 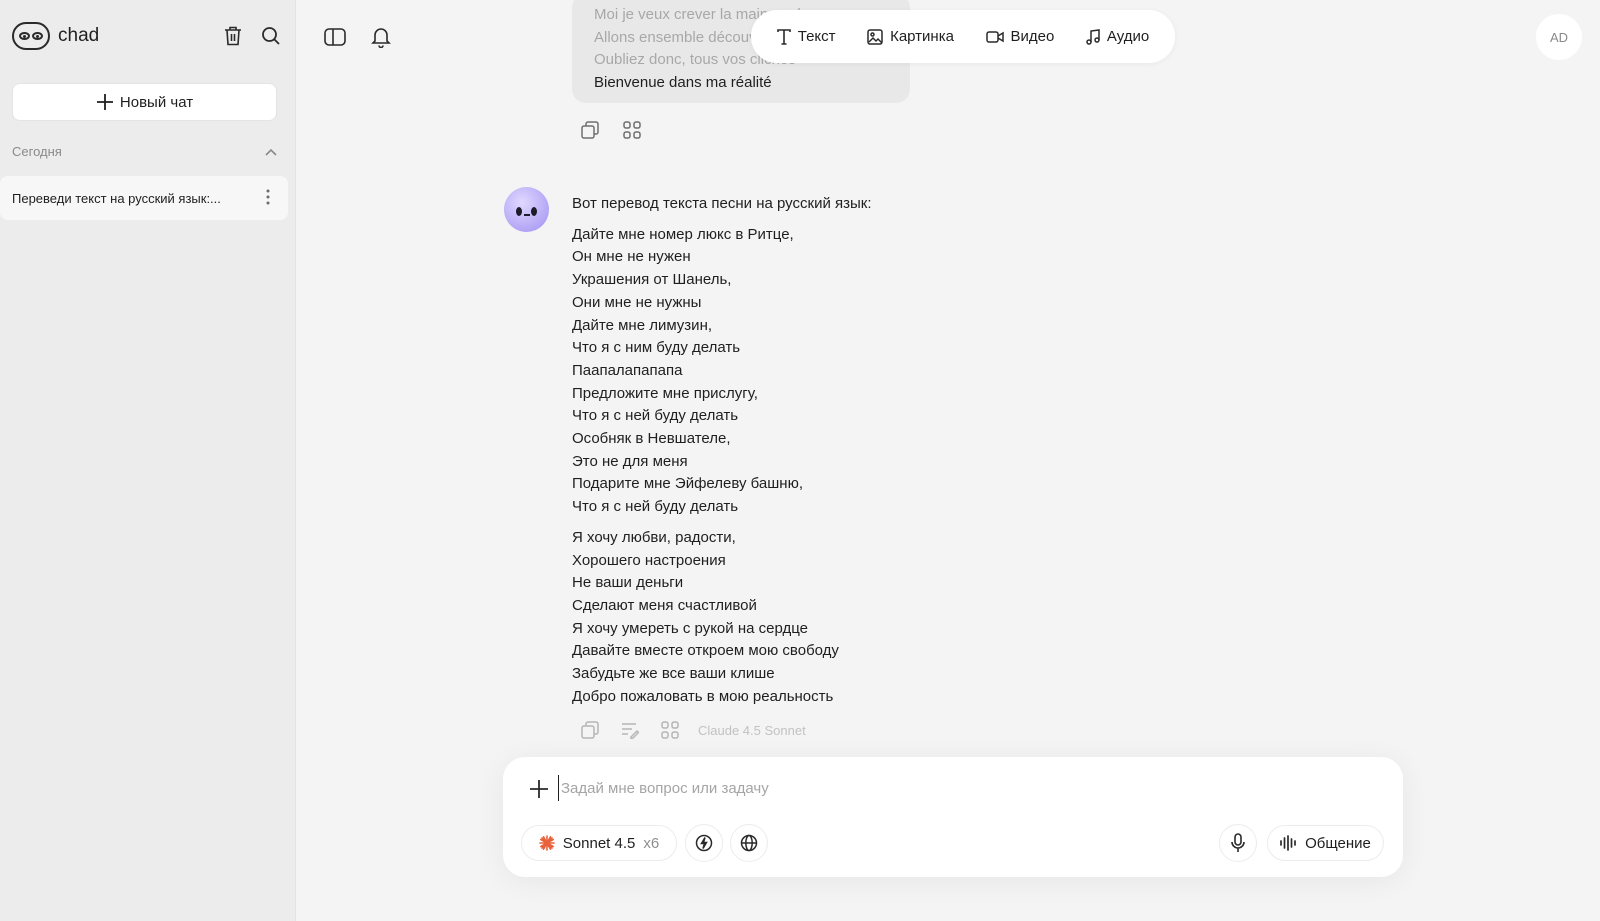 I want to click on app-name: chad, so click(x=79, y=35).